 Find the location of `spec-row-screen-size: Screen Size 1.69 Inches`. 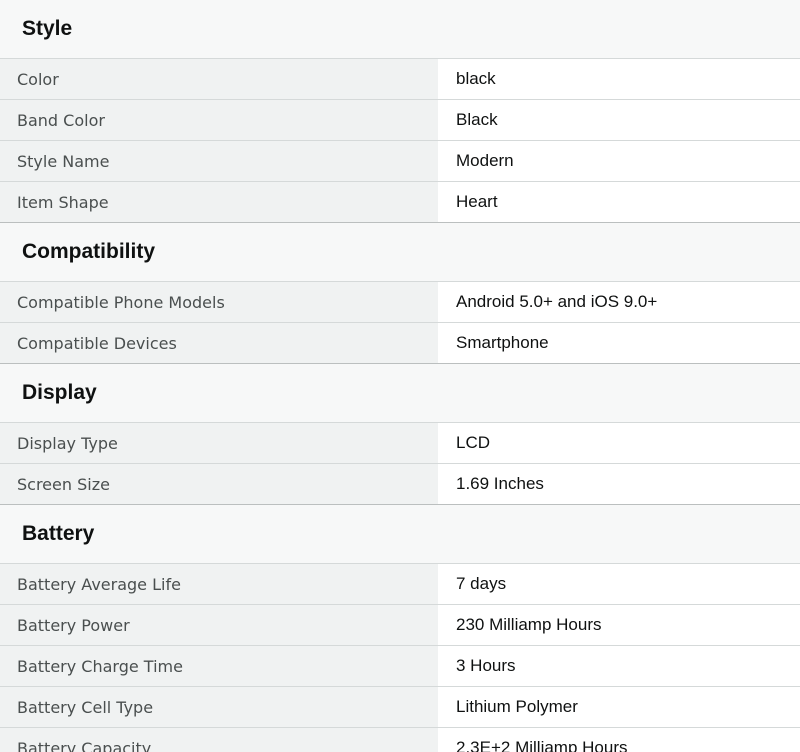

spec-row-screen-size: Screen Size 1.69 Inches is located at coordinates (400, 484).